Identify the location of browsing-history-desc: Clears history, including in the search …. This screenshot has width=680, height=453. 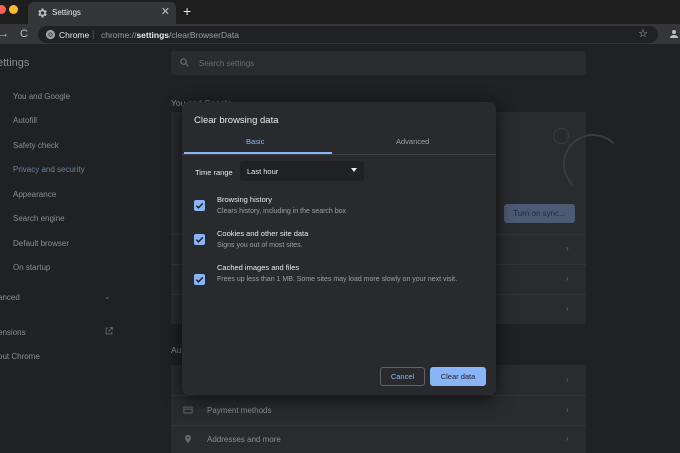
(282, 211).